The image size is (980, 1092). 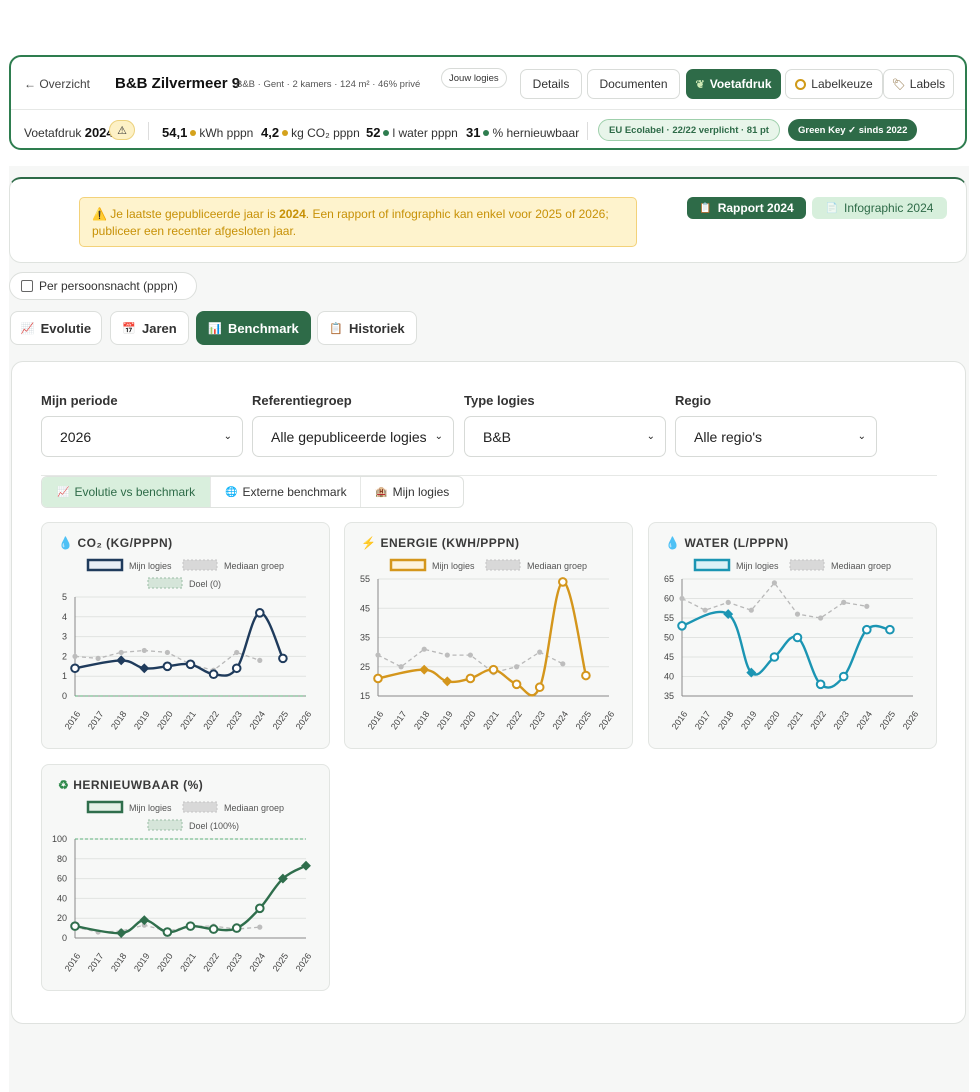 I want to click on property-name: B&B Zilvermeer 9, so click(x=178, y=83).